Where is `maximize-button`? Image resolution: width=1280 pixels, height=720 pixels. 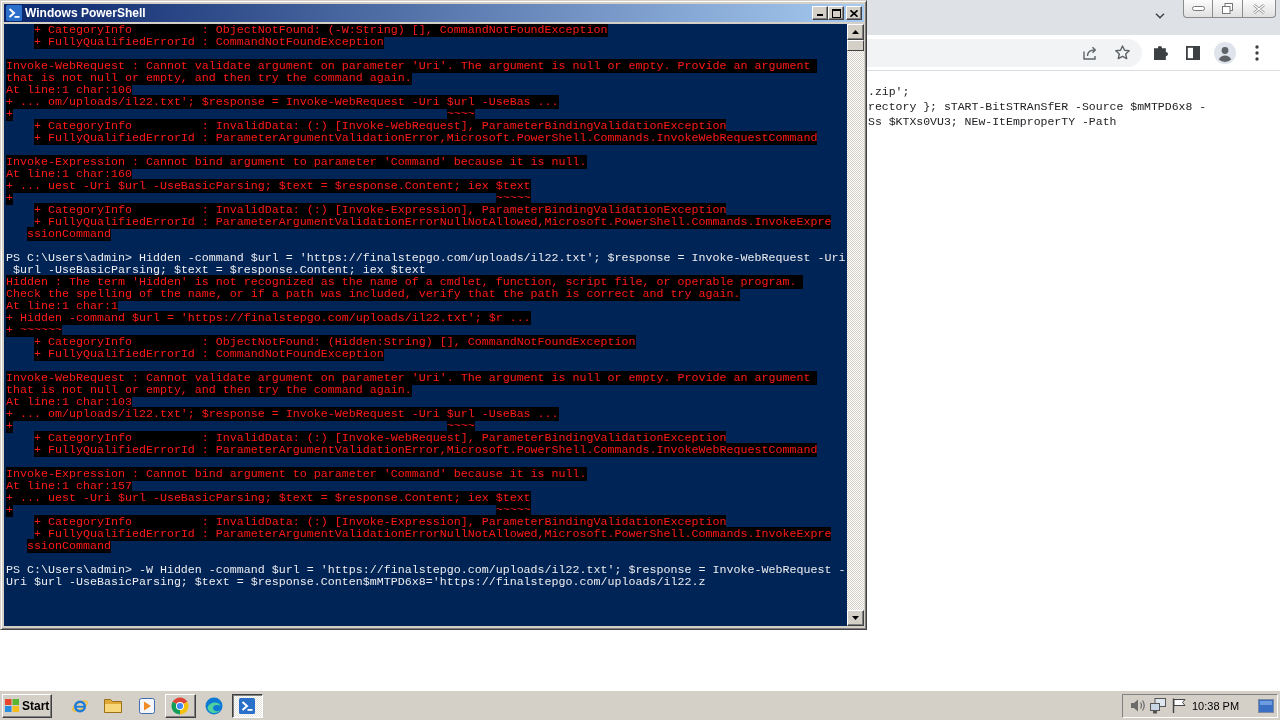 maximize-button is located at coordinates (836, 13).